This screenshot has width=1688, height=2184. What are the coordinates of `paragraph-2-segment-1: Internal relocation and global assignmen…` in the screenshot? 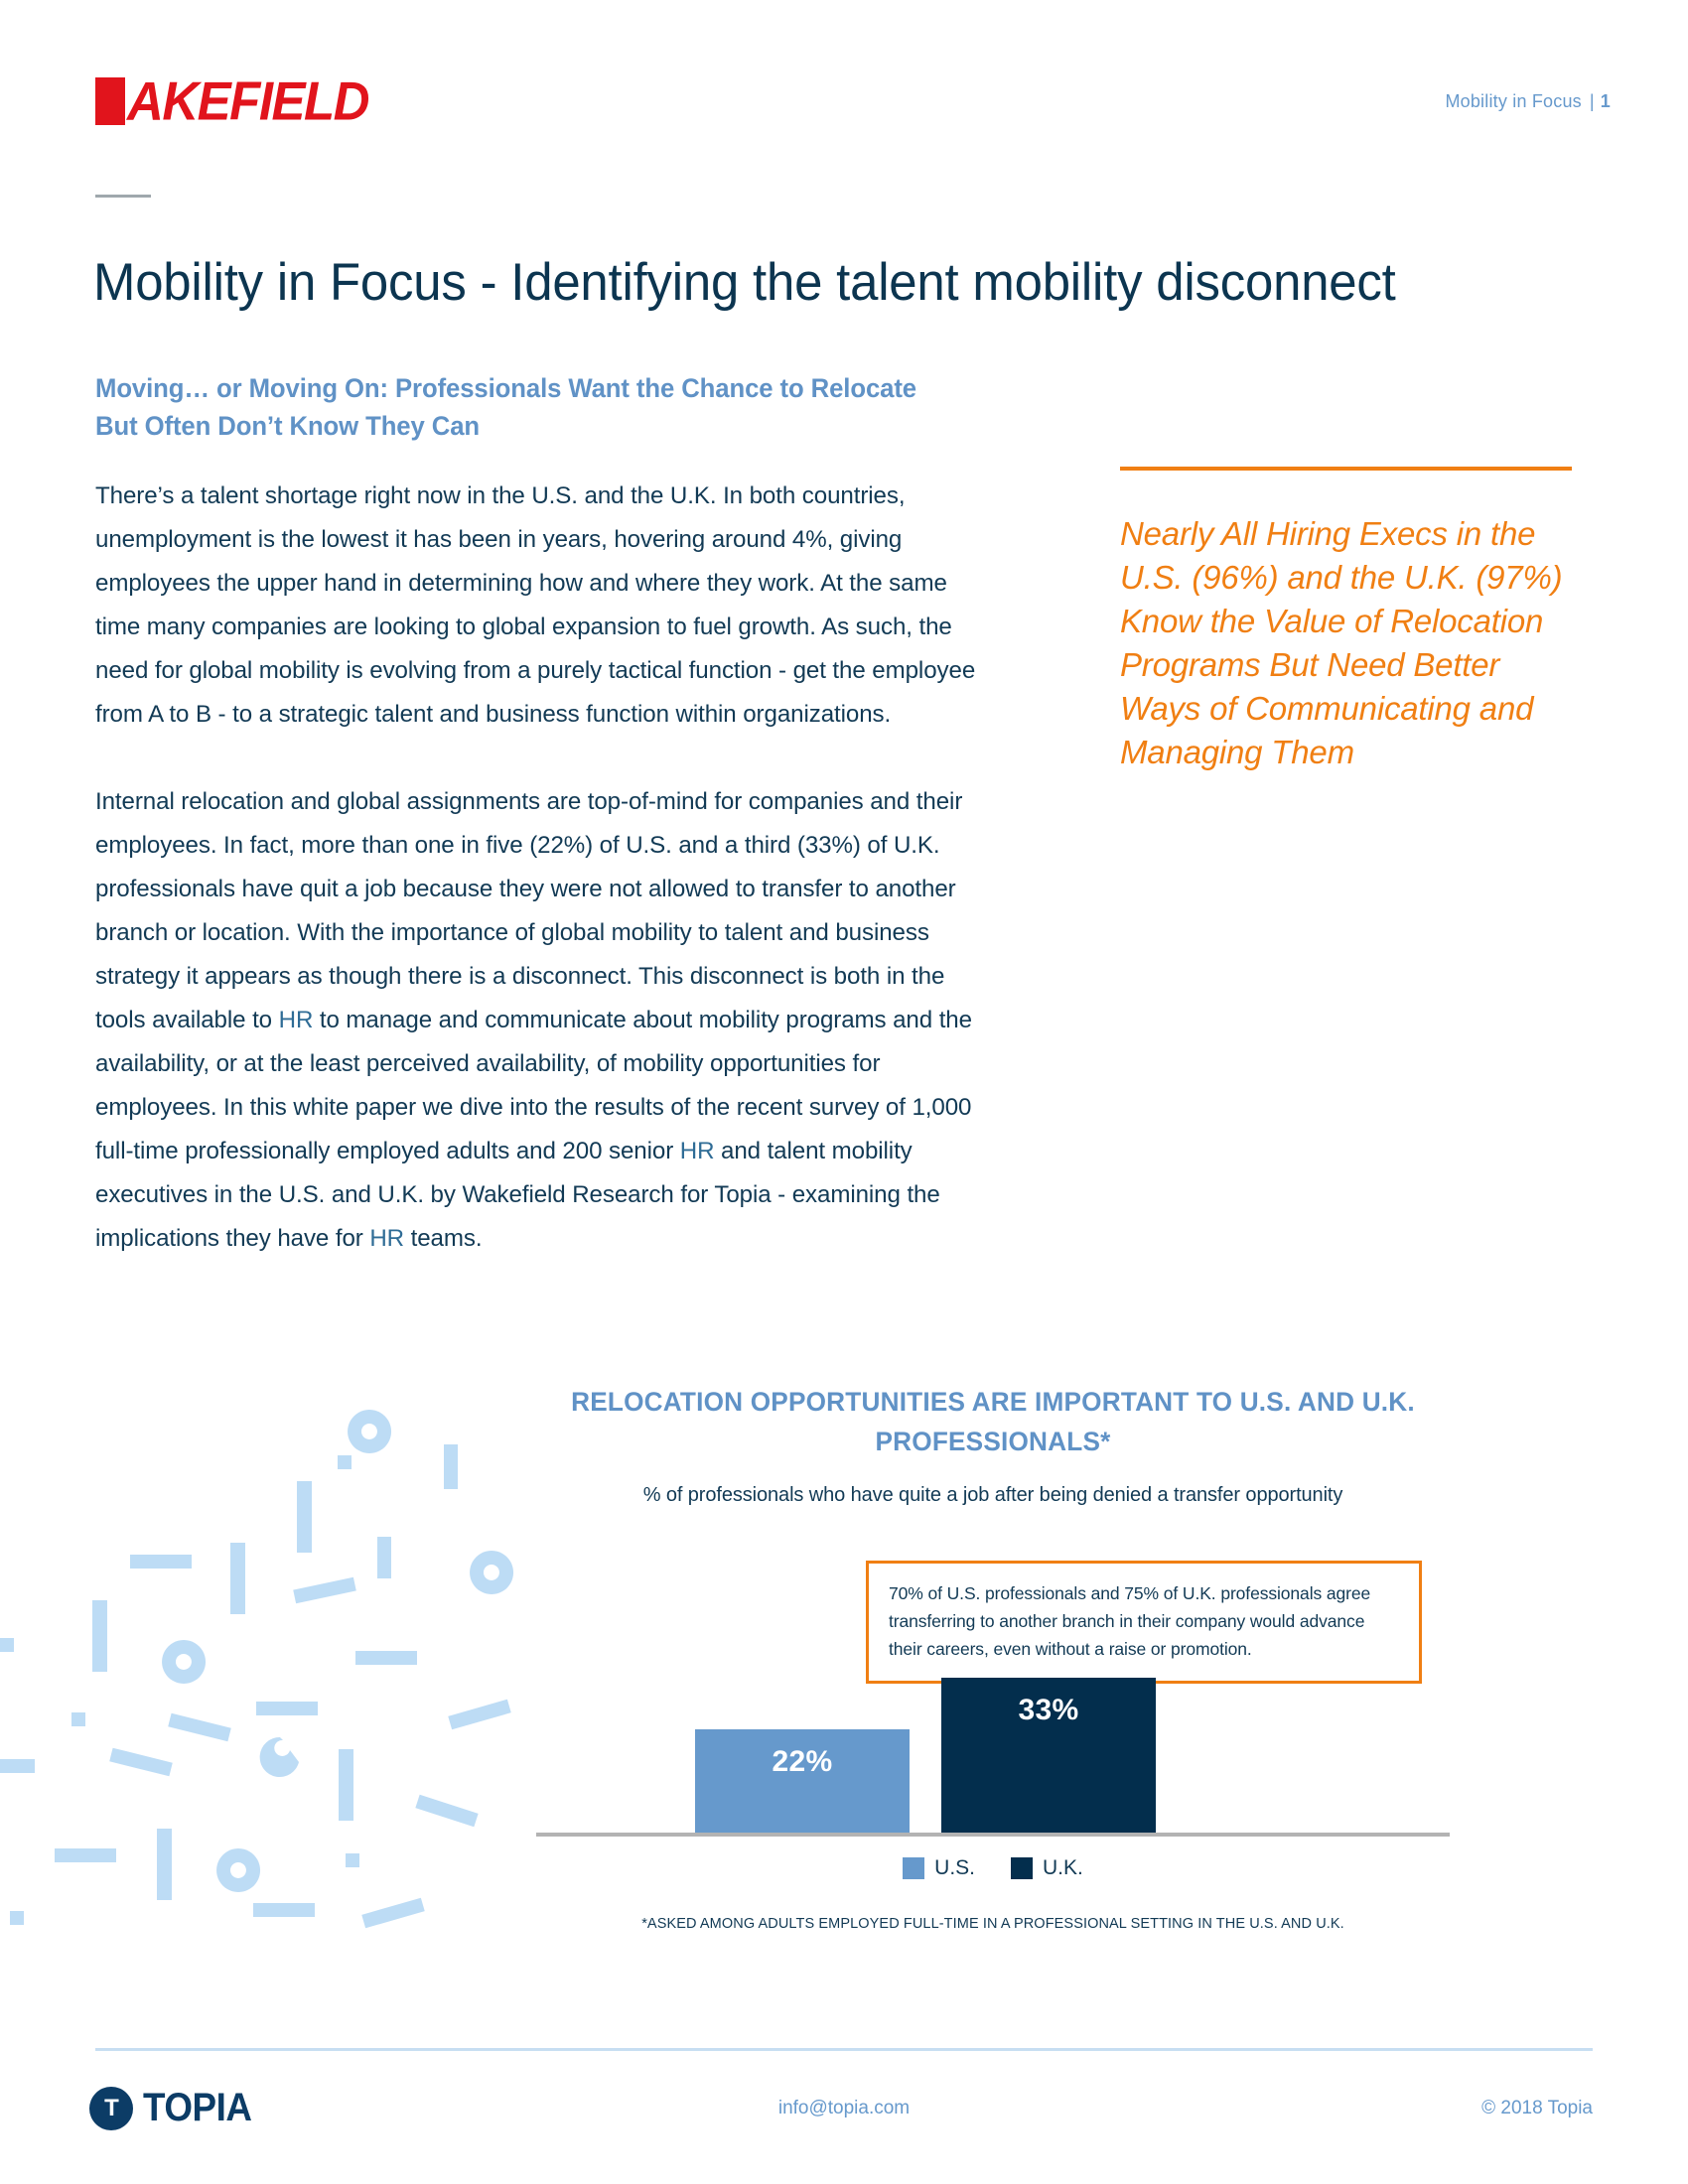 It's located at (529, 910).